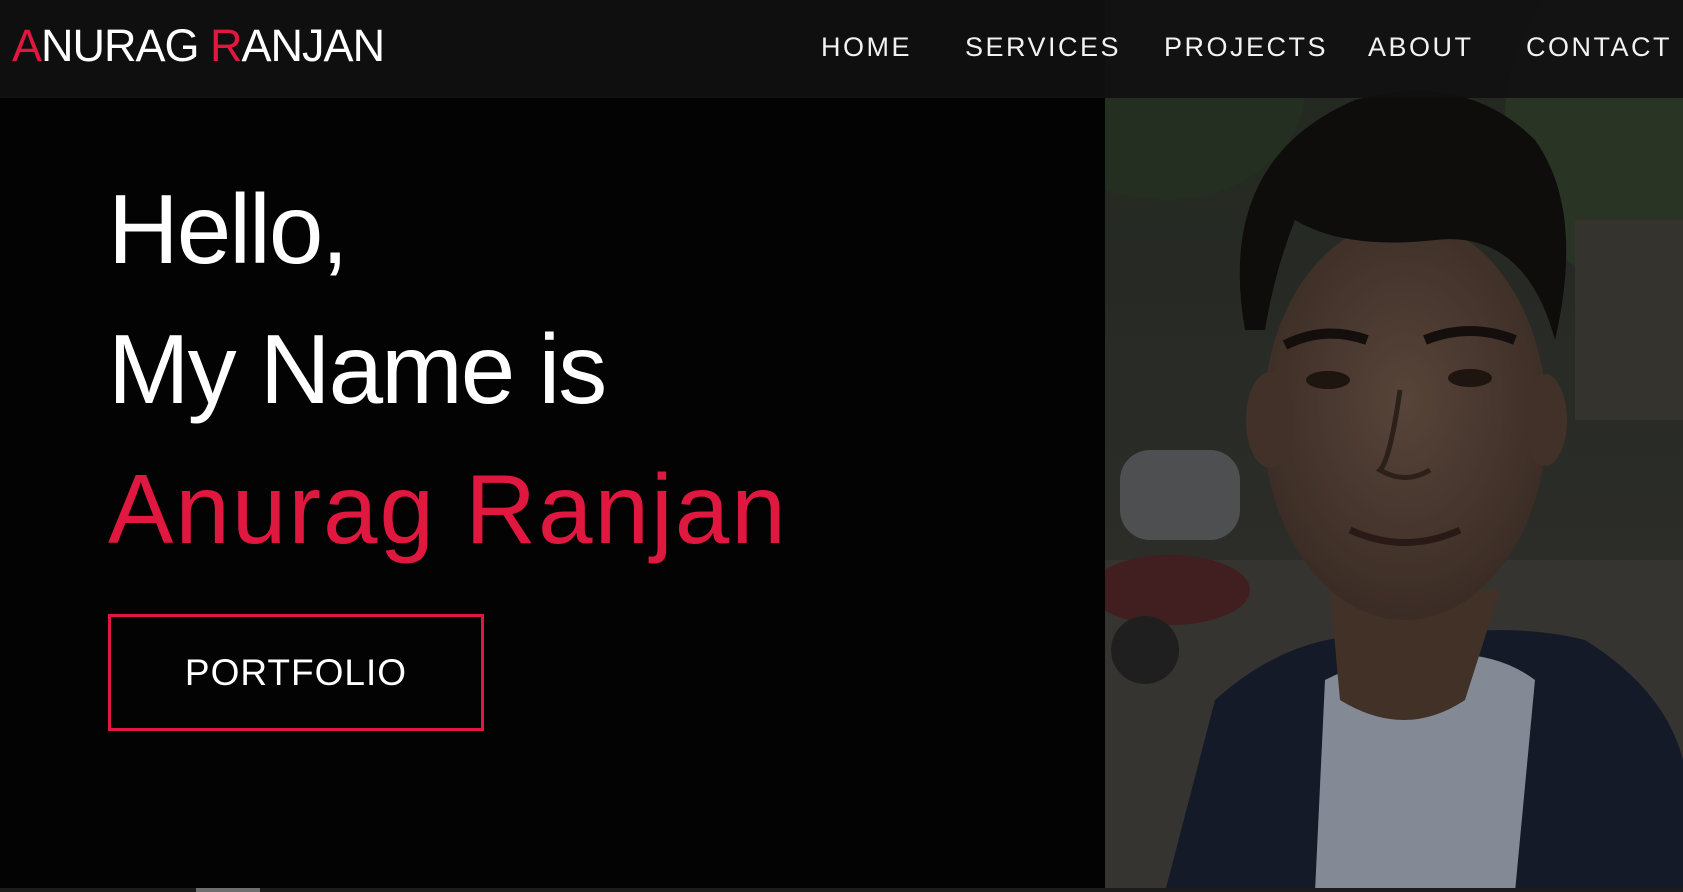 The width and height of the screenshot is (1683, 892). Describe the element at coordinates (1246, 47) in the screenshot. I see `nav-item-projects: PROJECTS` at that location.